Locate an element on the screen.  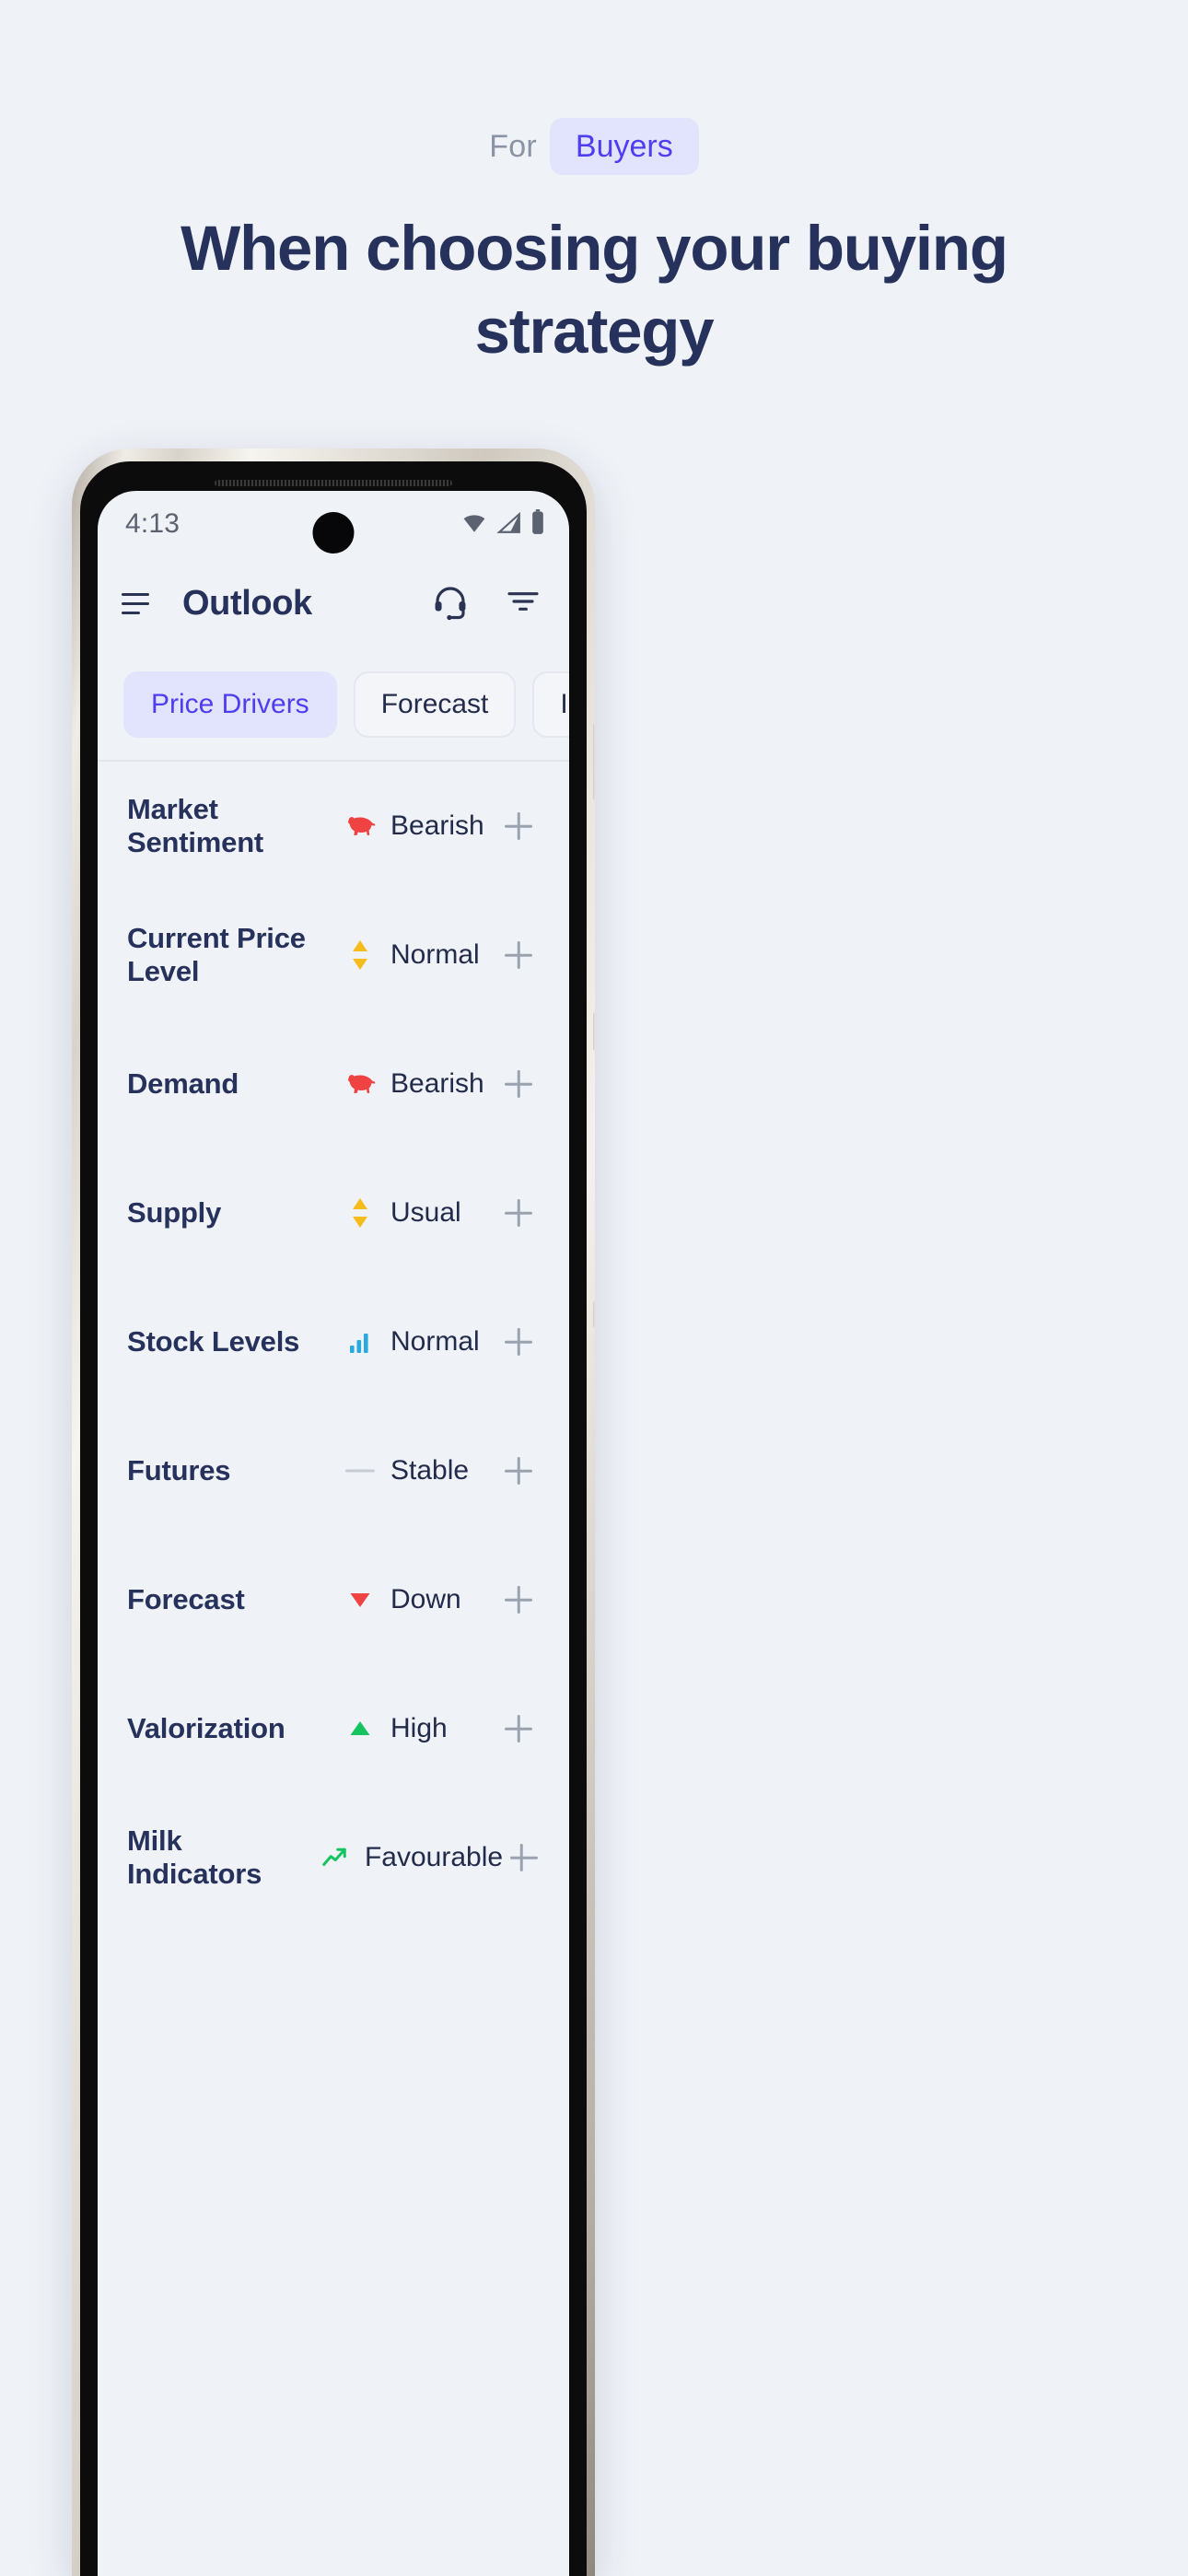
app-bar-actions is located at coordinates (486, 603).